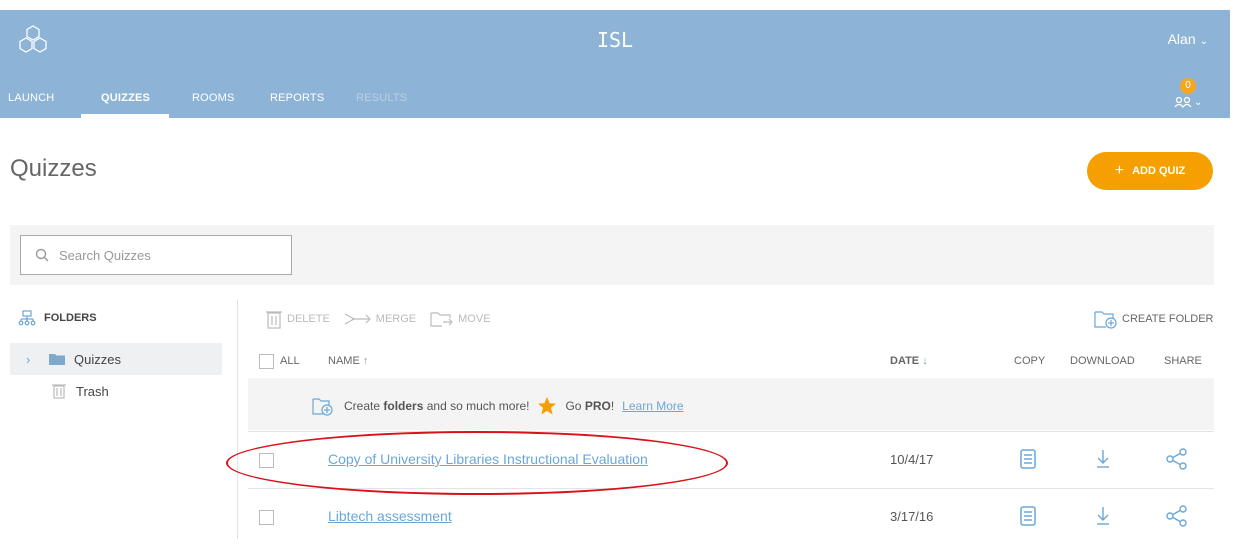 This screenshot has height=545, width=1246. What do you see at coordinates (573, 406) in the screenshot?
I see `promo-text-3: Go` at bounding box center [573, 406].